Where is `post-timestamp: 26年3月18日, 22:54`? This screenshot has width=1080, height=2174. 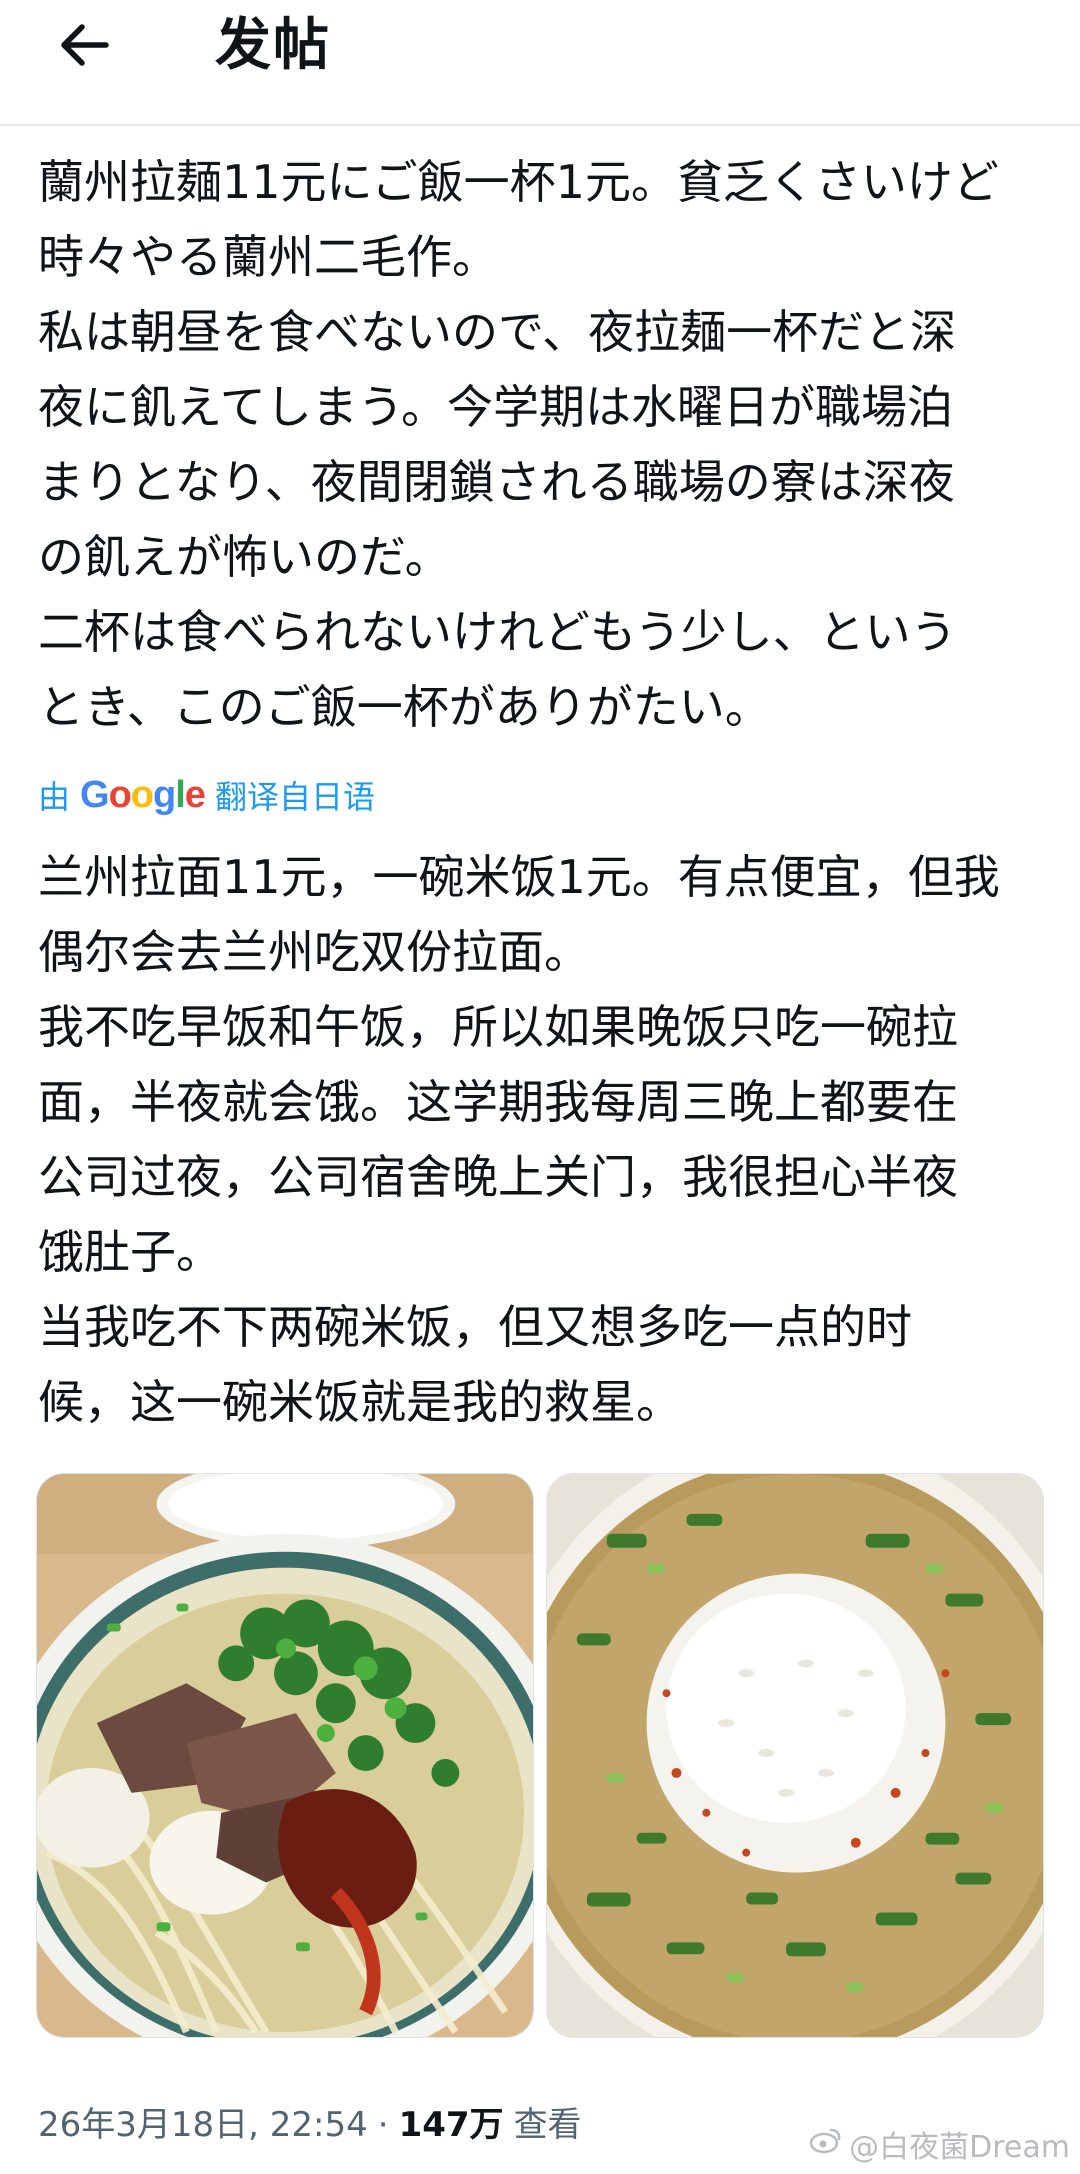
post-timestamp: 26年3月18日, 22:54 is located at coordinates (203, 2125).